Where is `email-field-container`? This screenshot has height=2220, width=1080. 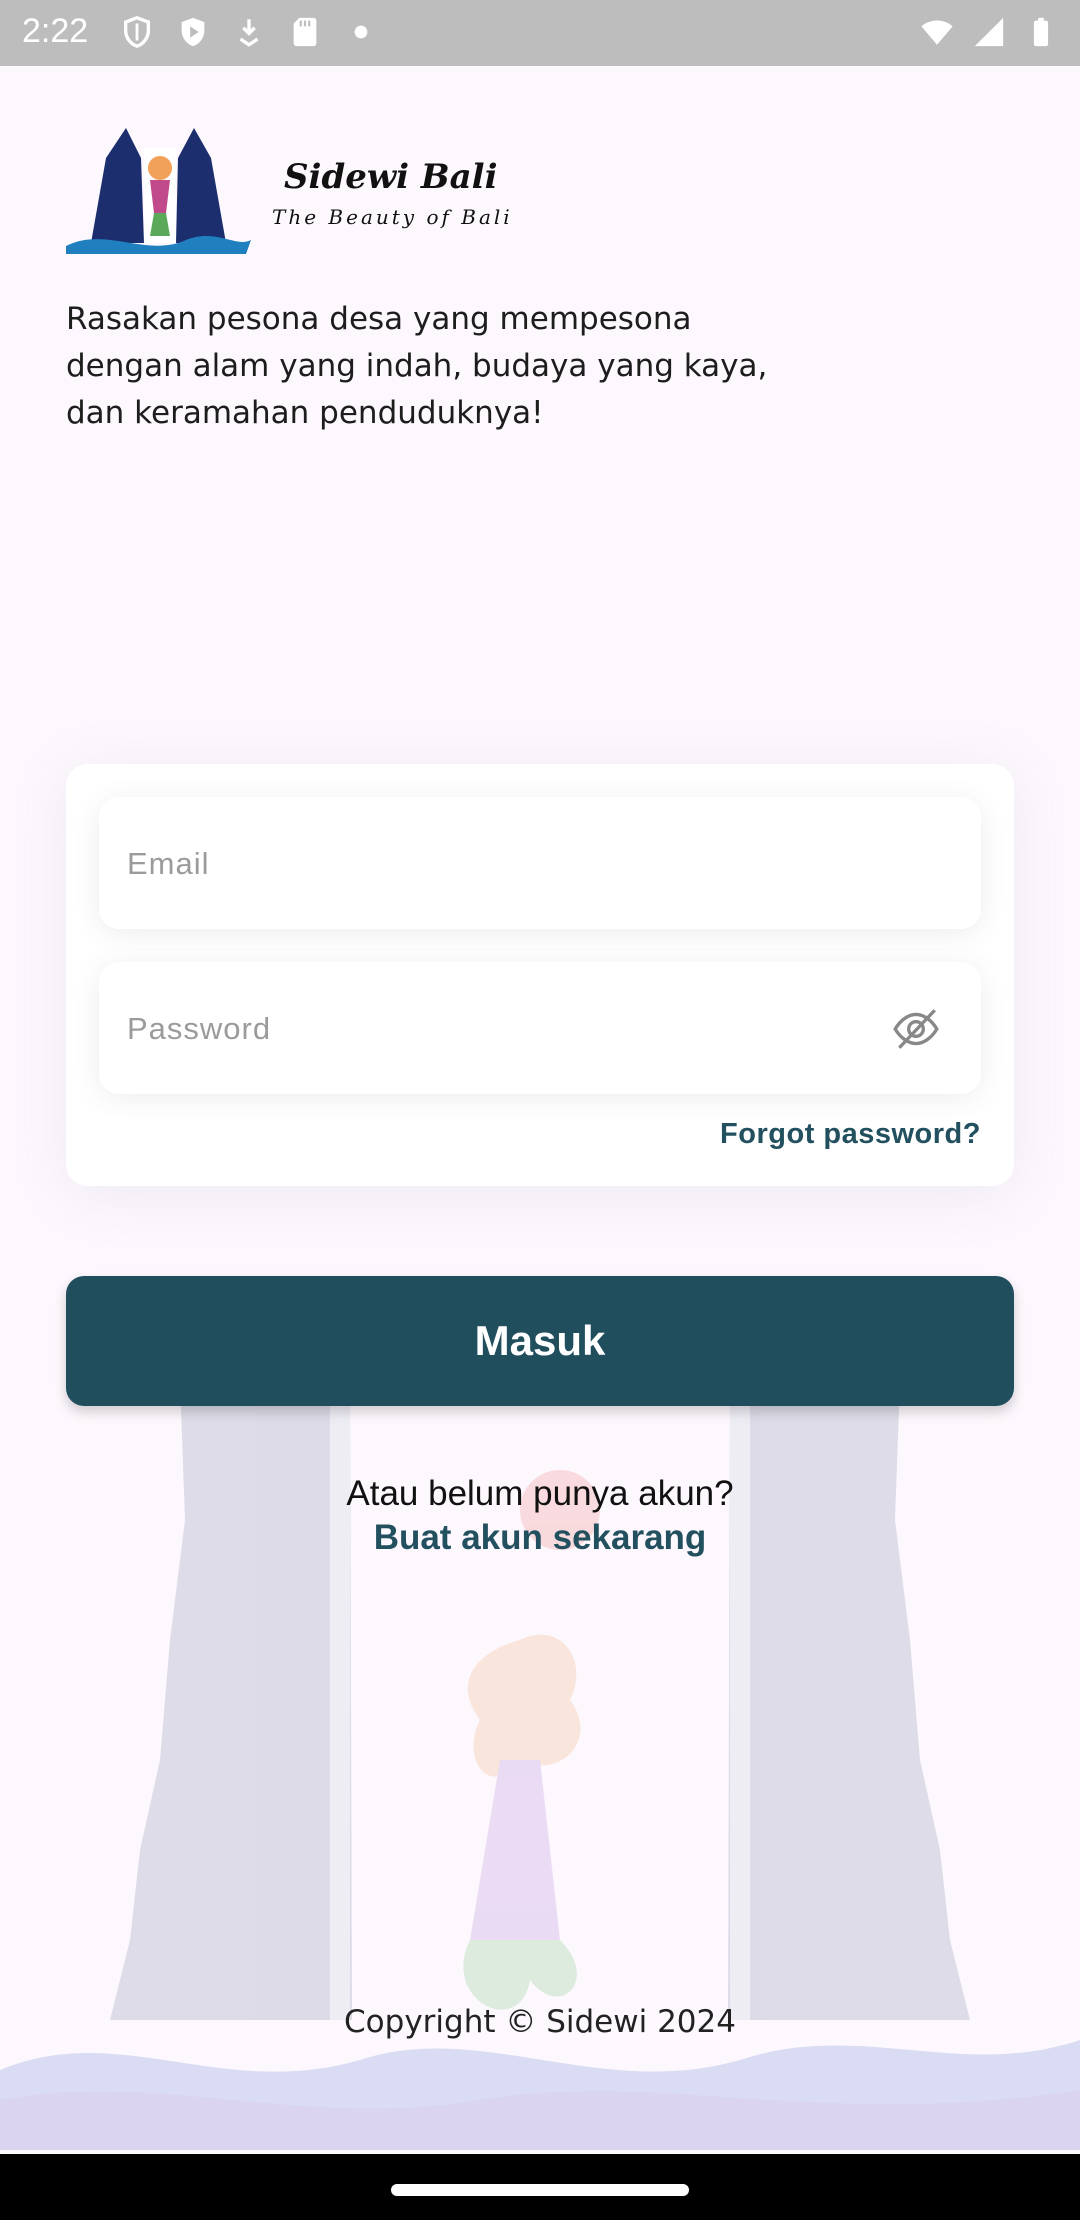
email-field-container is located at coordinates (540, 864).